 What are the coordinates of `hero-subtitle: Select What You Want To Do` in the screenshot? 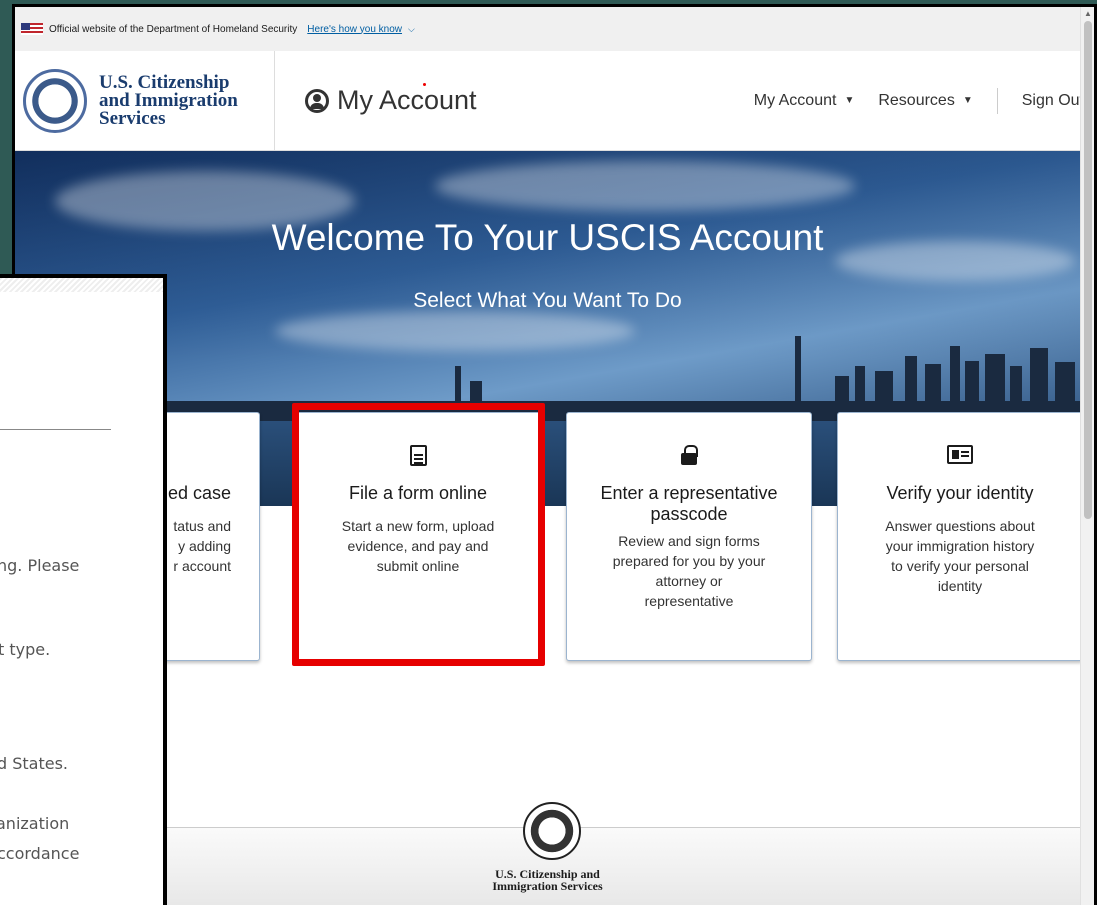 It's located at (547, 300).